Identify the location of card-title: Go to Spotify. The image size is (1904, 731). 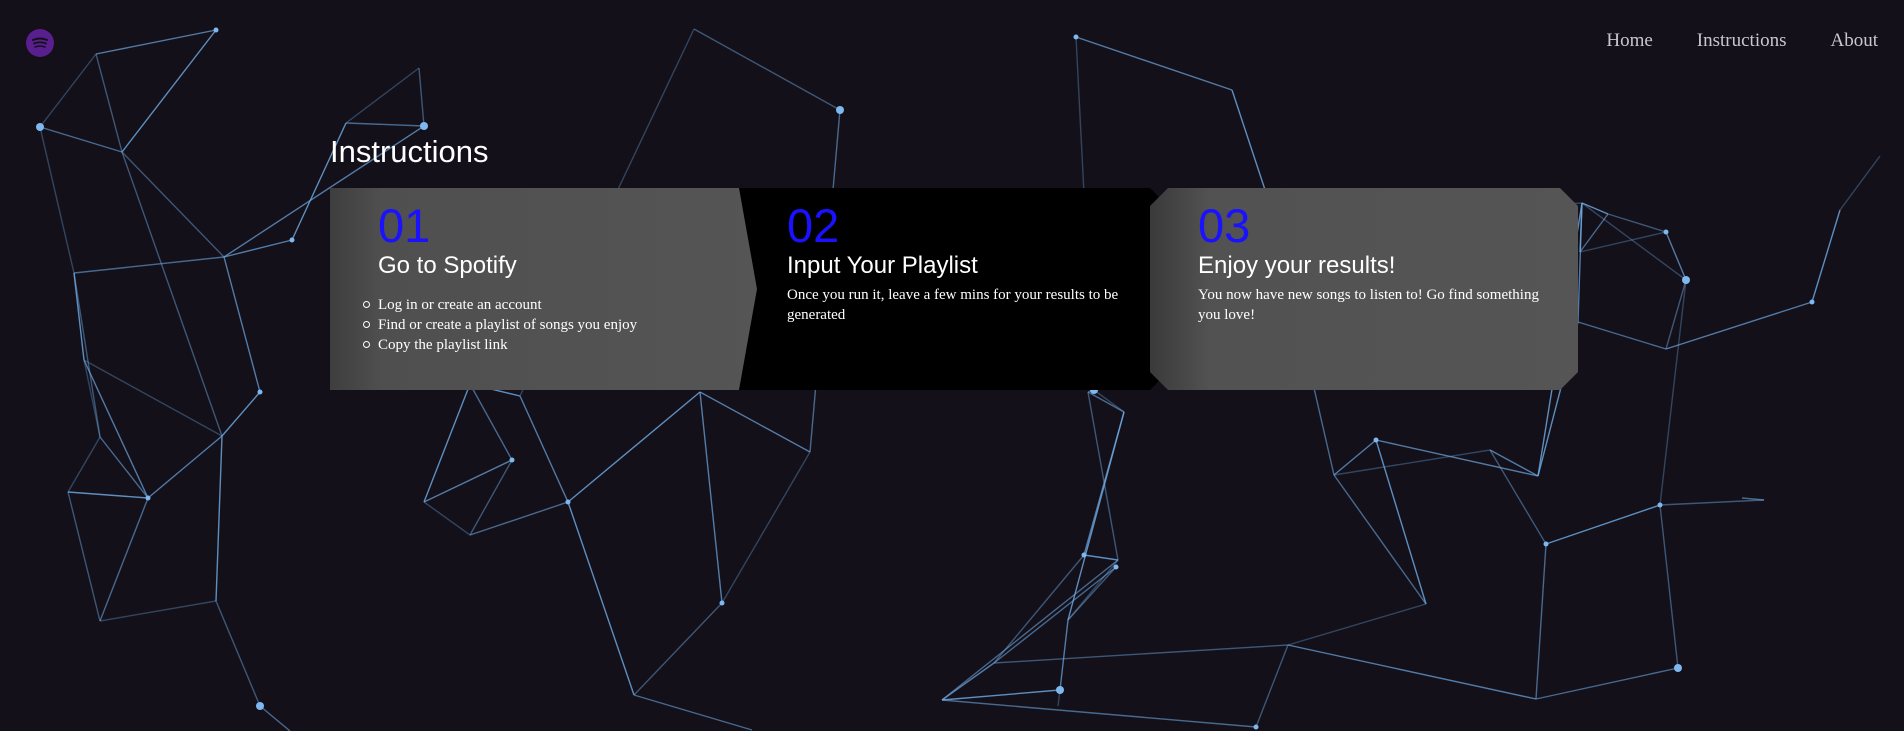
(447, 265).